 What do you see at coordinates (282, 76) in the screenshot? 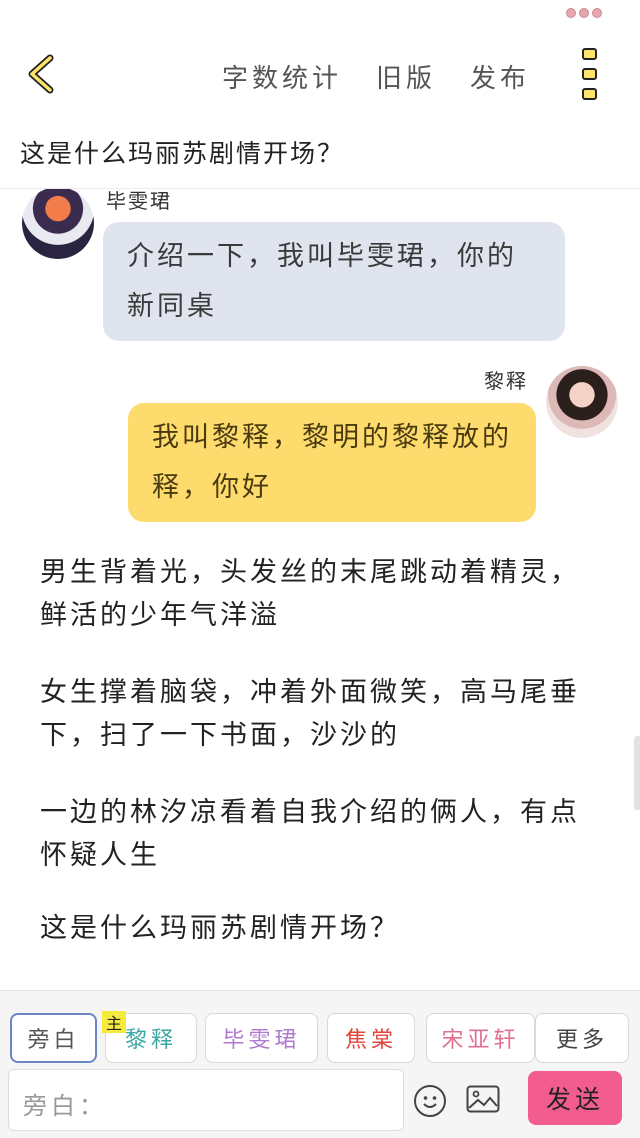
I see `word-count-button: 字数统计` at bounding box center [282, 76].